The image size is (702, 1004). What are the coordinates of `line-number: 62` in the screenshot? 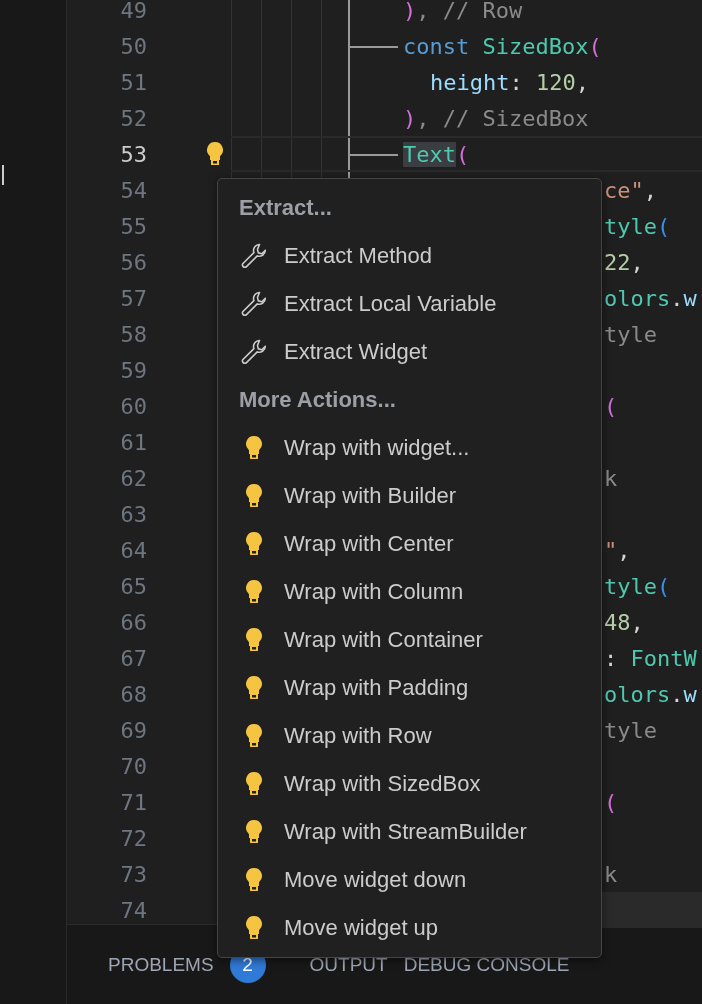 It's located at (133, 478).